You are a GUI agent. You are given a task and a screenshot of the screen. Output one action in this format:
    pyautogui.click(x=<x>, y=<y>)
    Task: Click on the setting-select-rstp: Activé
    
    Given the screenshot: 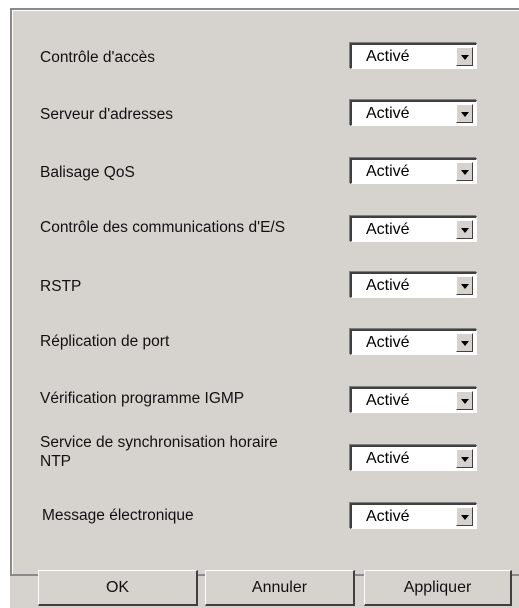 What is the action you would take?
    pyautogui.click(x=413, y=285)
    